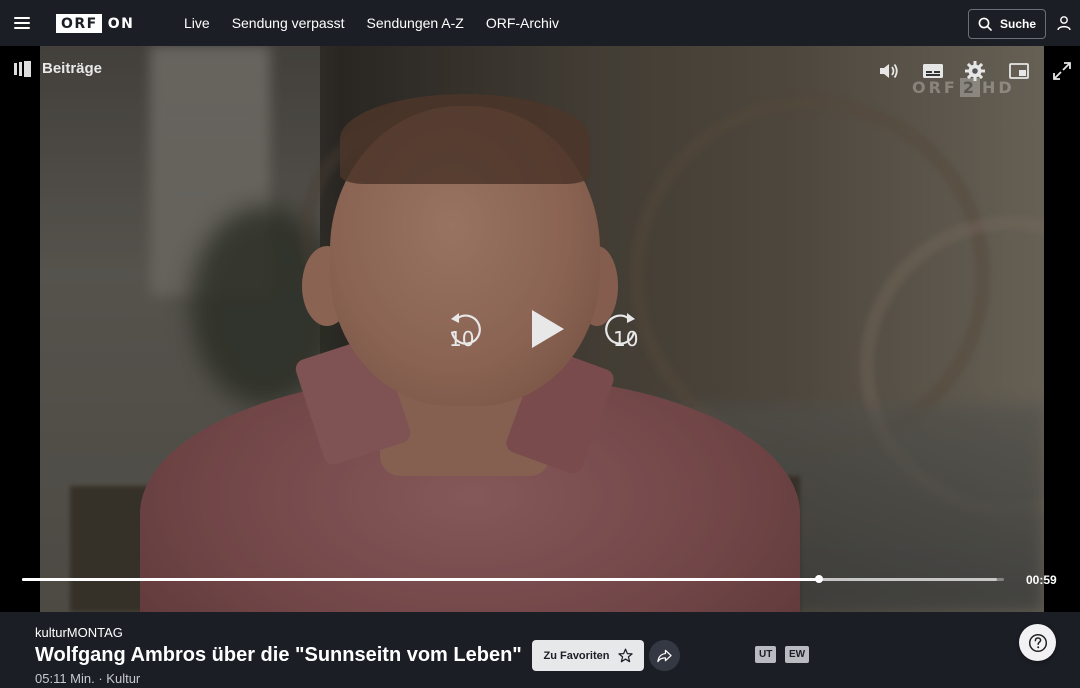 Image resolution: width=1080 pixels, height=688 pixels. I want to click on tag-ut: UT, so click(766, 654).